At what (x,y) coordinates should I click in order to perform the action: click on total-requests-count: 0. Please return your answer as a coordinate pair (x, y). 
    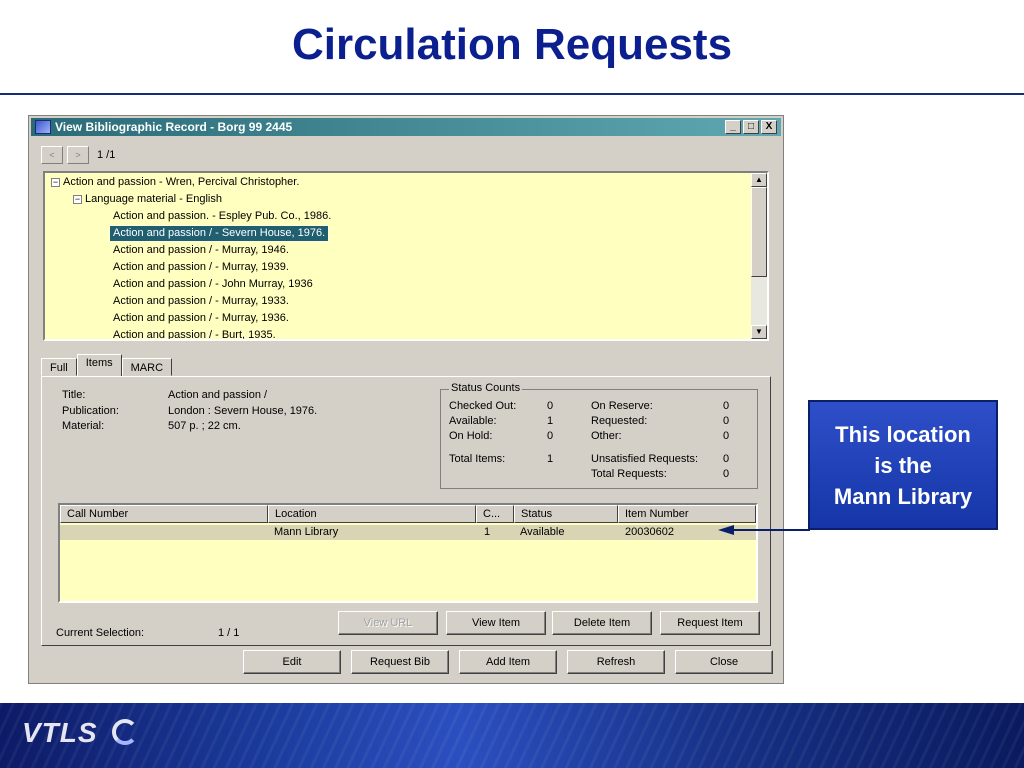
    Looking at the image, I should click on (726, 474).